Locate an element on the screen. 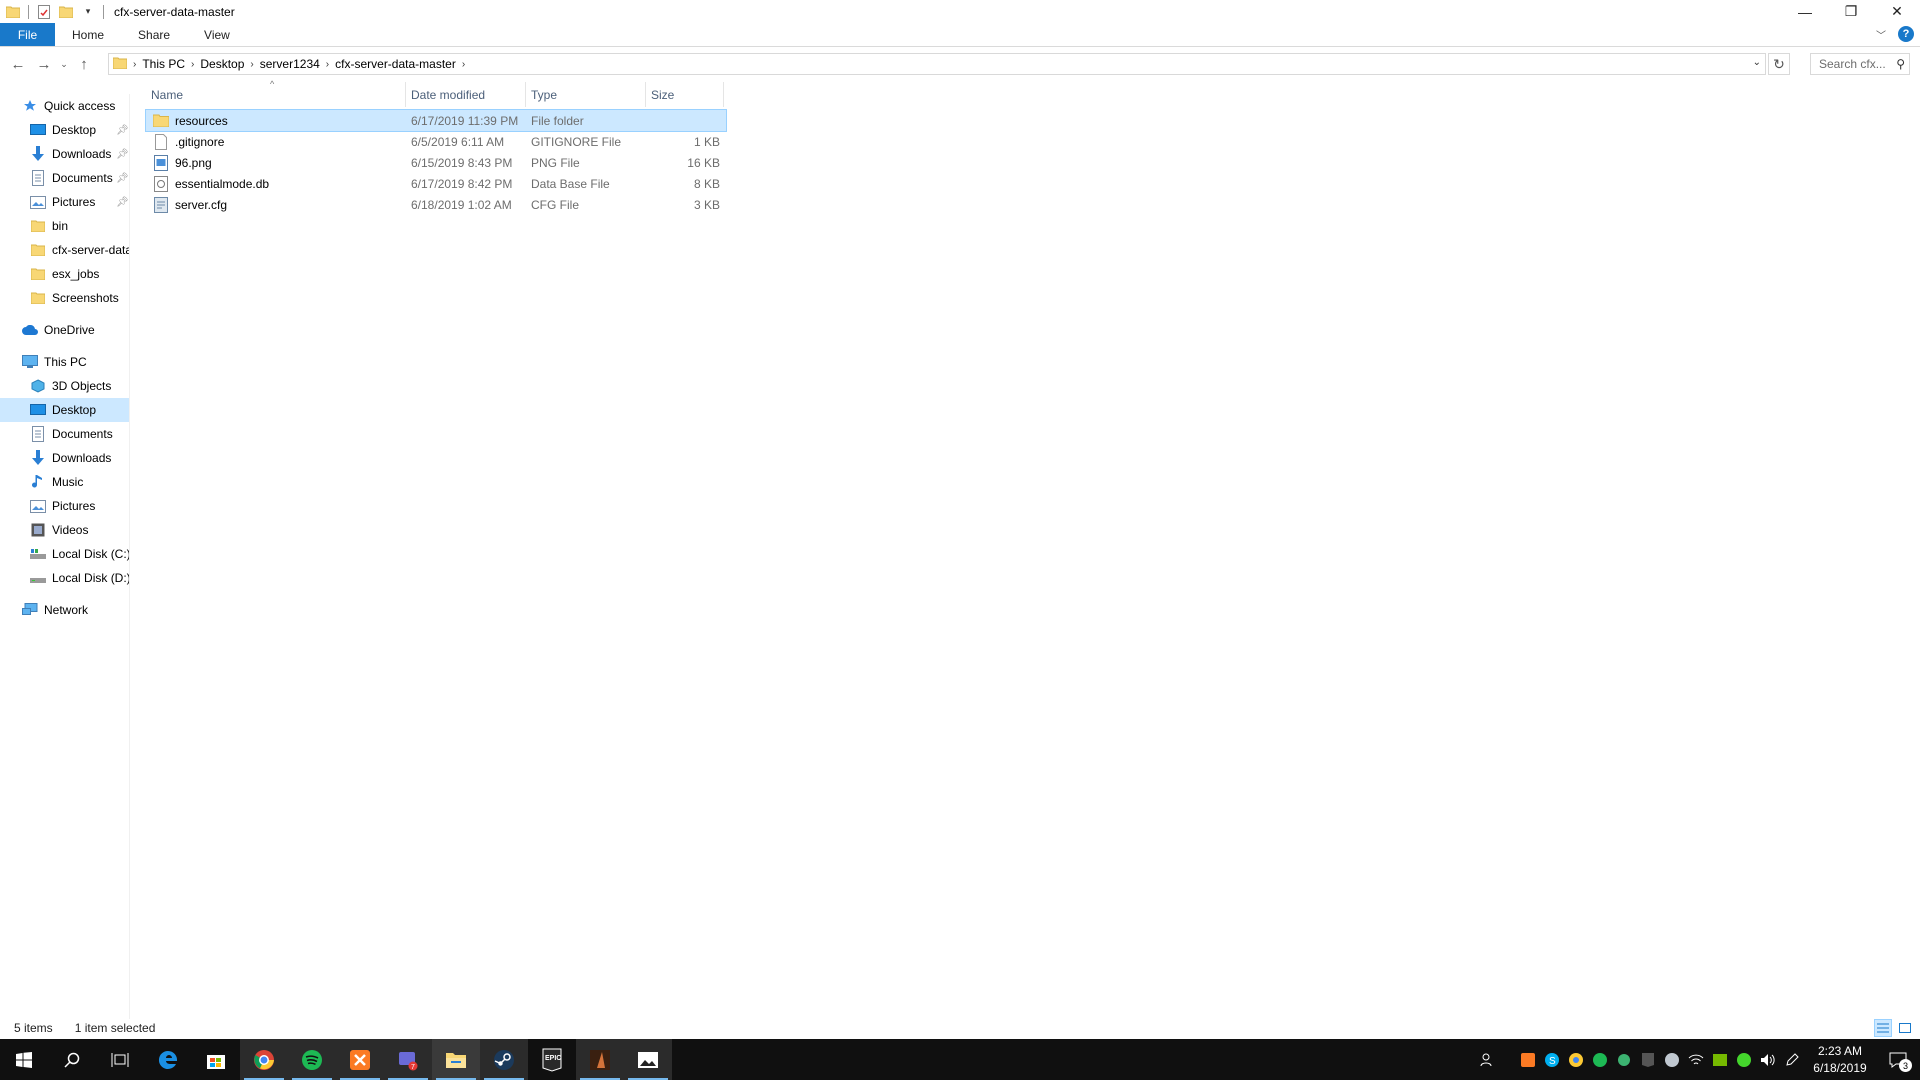 The image size is (1920, 1080). nav-this-pc: This PC is located at coordinates (64, 362).